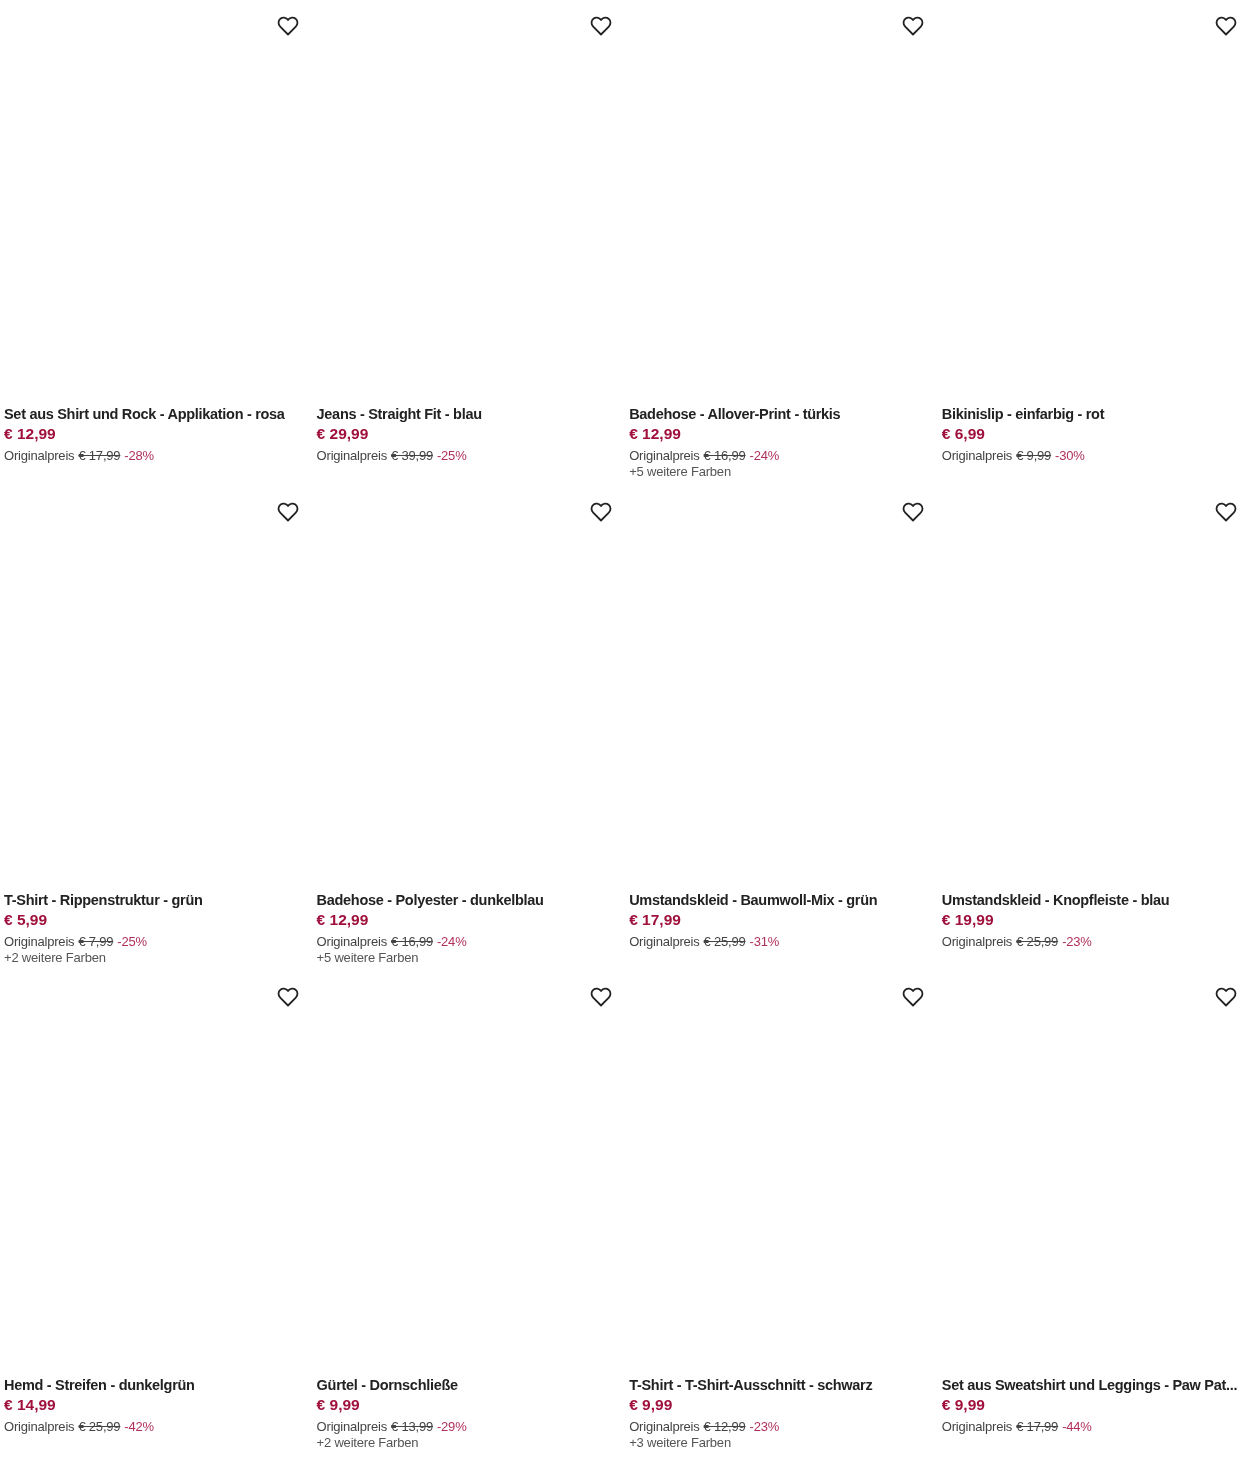 This screenshot has width=1250, height=1457. I want to click on product-title: Set aus Shirt und Rock - Applikation - rosa, so click(144, 414).